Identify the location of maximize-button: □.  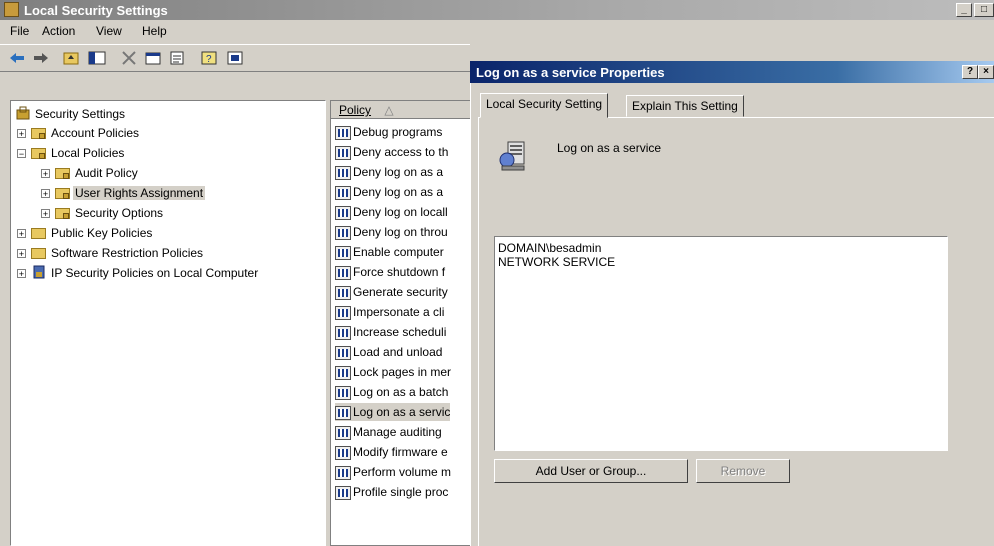
(984, 10).